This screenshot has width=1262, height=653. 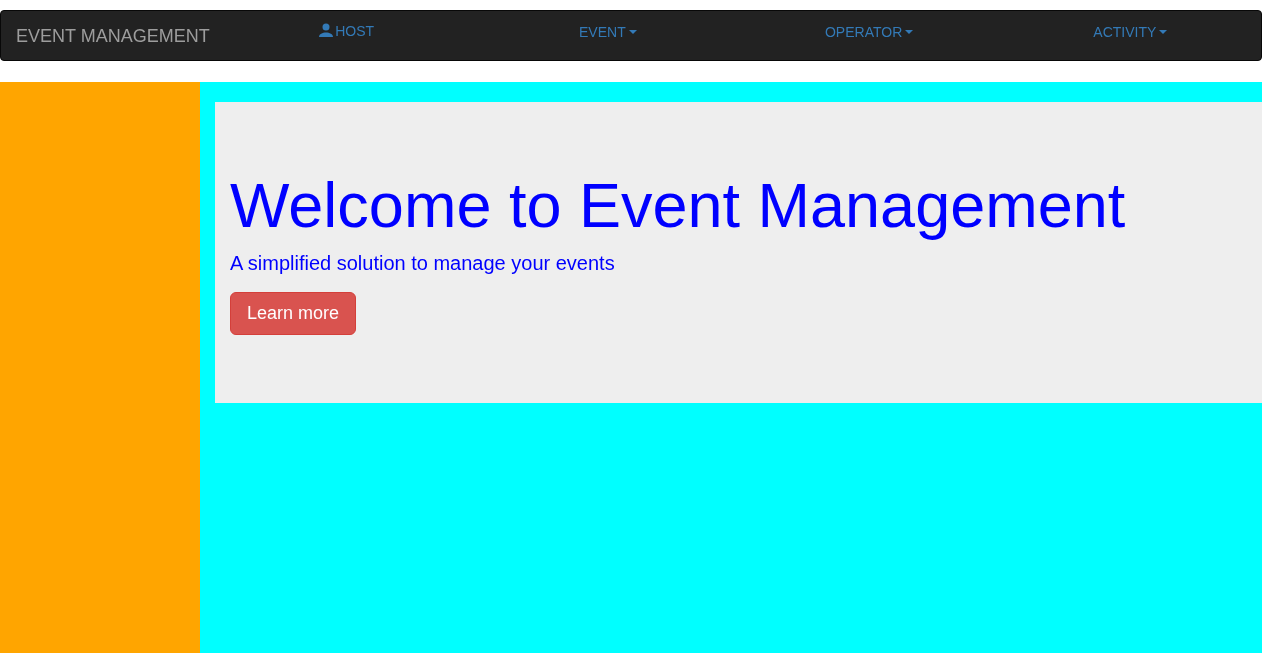 What do you see at coordinates (608, 32) in the screenshot?
I see `nav-link: EVENT` at bounding box center [608, 32].